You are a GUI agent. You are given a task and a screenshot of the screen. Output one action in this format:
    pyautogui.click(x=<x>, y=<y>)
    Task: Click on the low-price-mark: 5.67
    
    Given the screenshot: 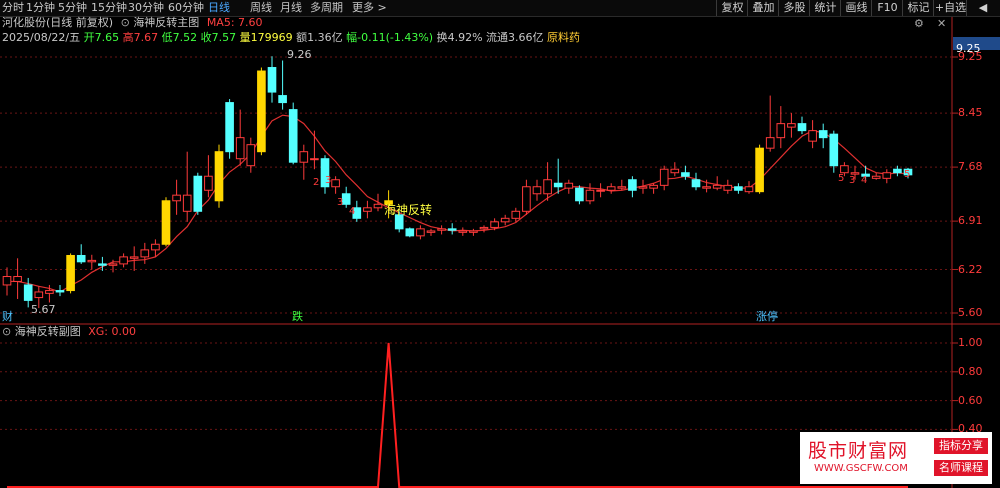 What is the action you would take?
    pyautogui.click(x=43, y=309)
    